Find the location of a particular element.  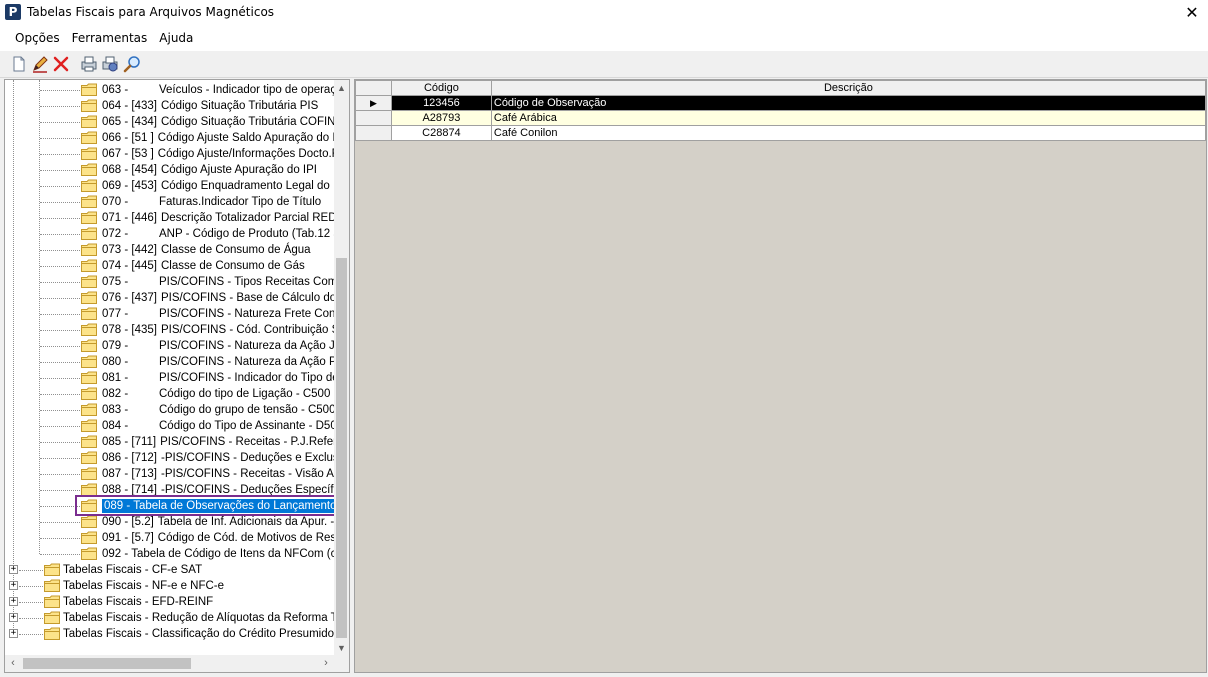

print-setup-icon is located at coordinates (110, 64).